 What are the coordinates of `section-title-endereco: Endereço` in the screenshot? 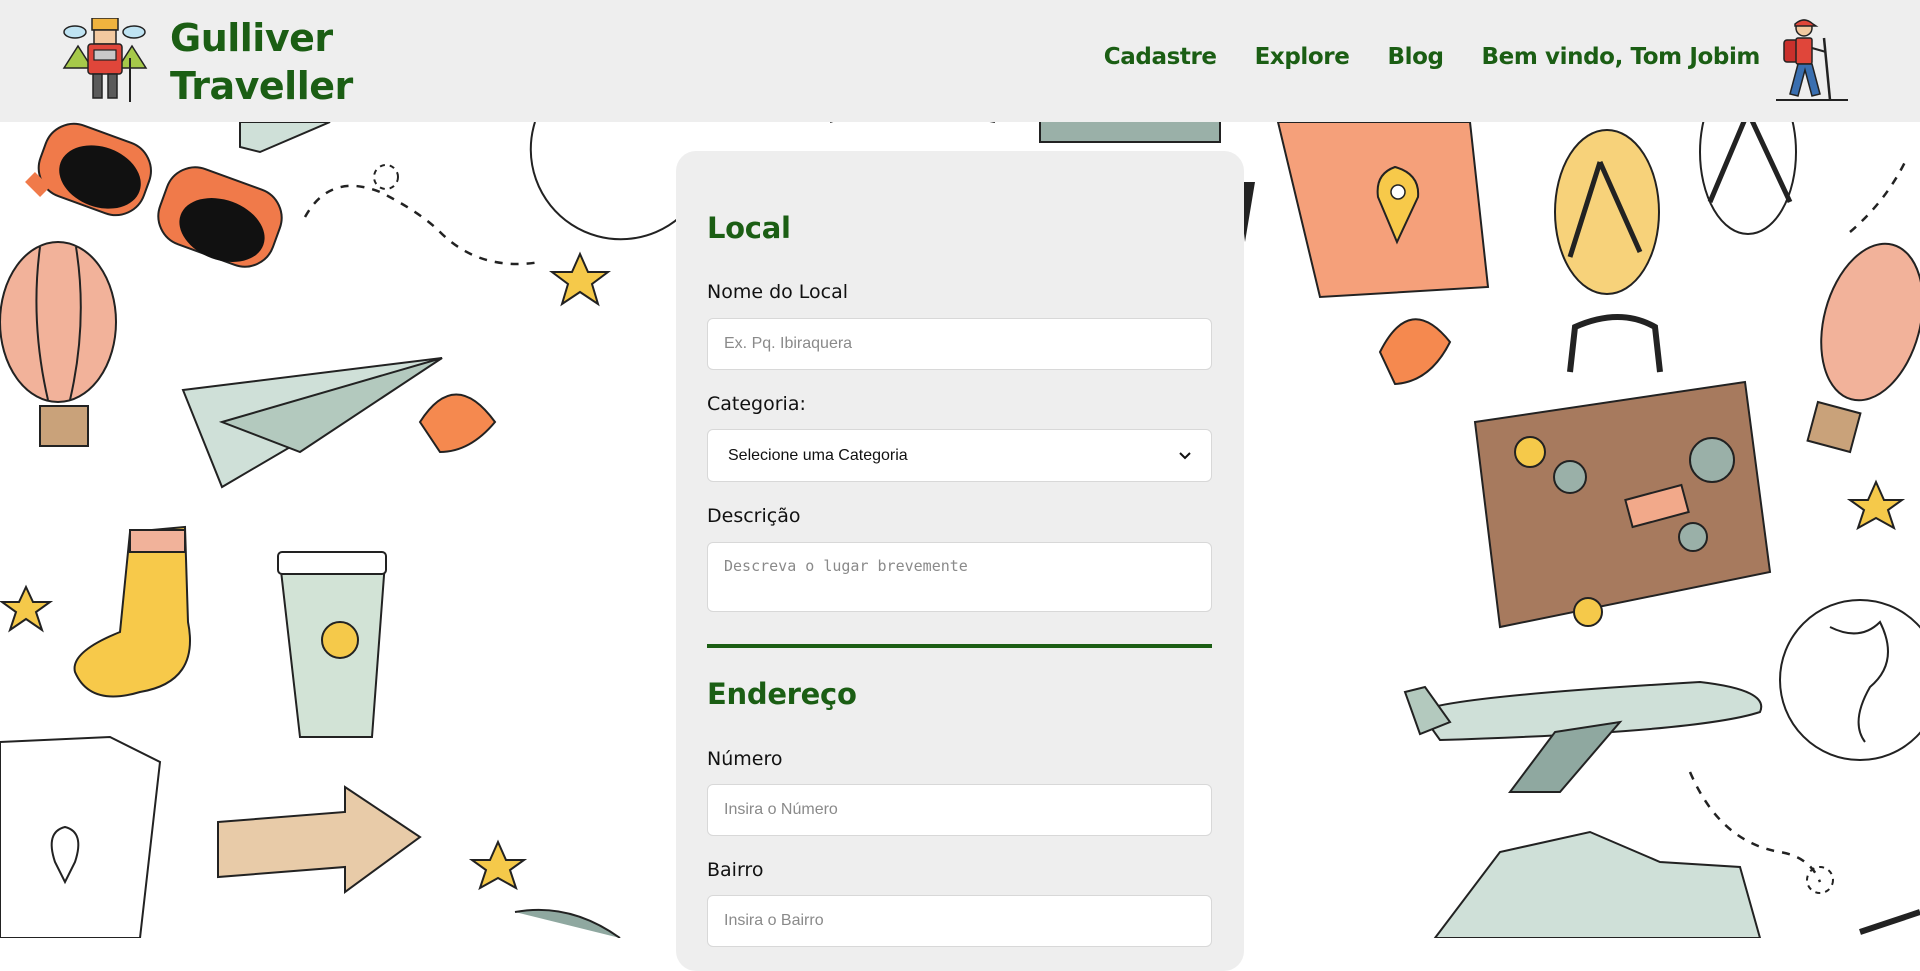 It's located at (782, 694).